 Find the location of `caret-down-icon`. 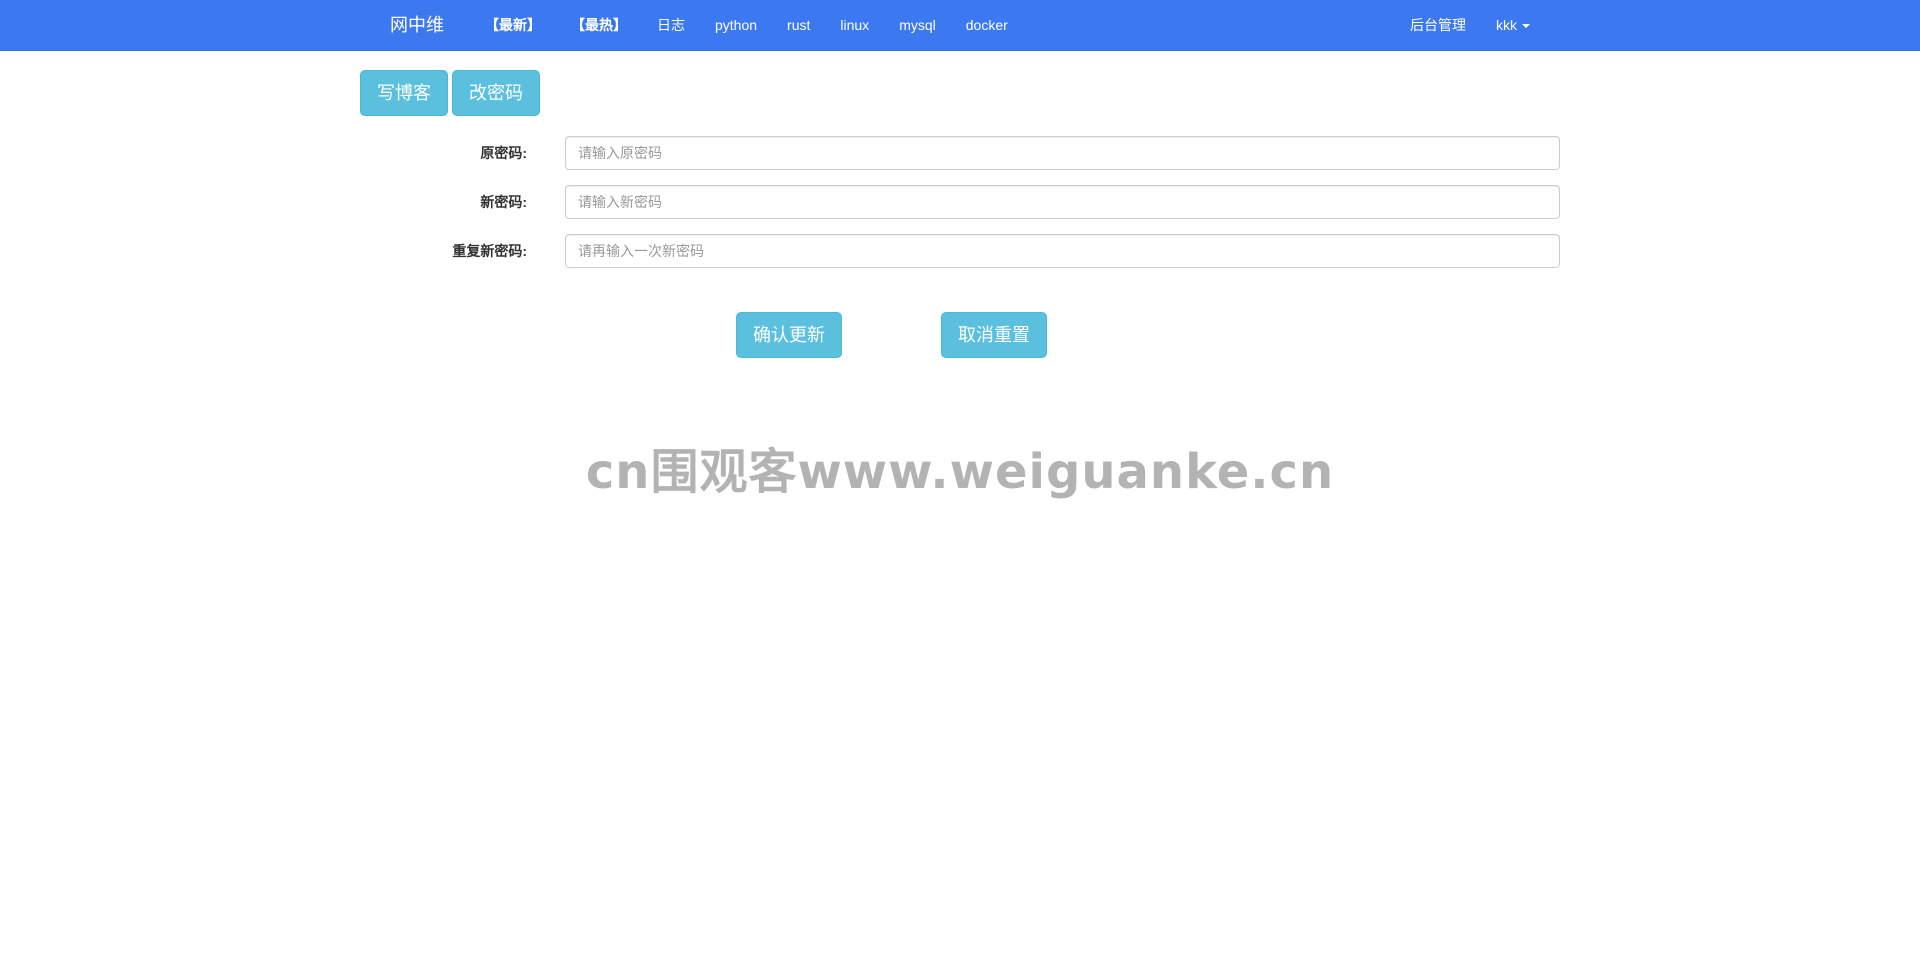

caret-down-icon is located at coordinates (1526, 26).